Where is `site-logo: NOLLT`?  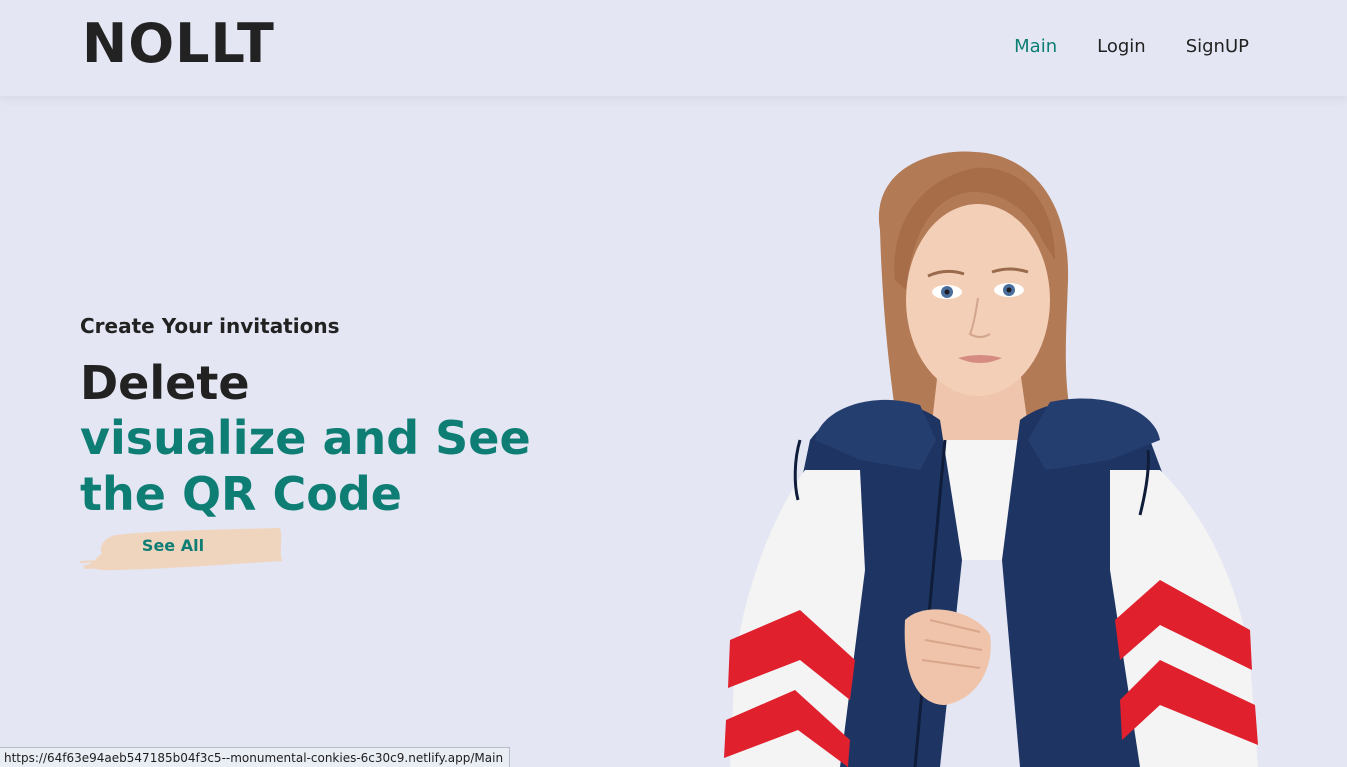
site-logo: NOLLT is located at coordinates (178, 44).